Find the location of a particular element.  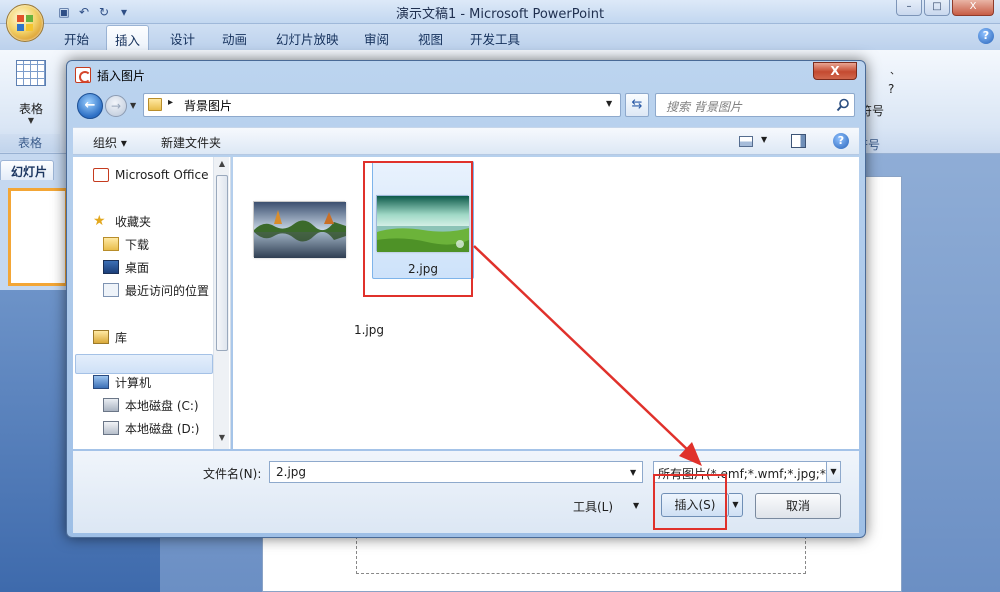

history-dropdown-icon: ▼ is located at coordinates (133, 105).